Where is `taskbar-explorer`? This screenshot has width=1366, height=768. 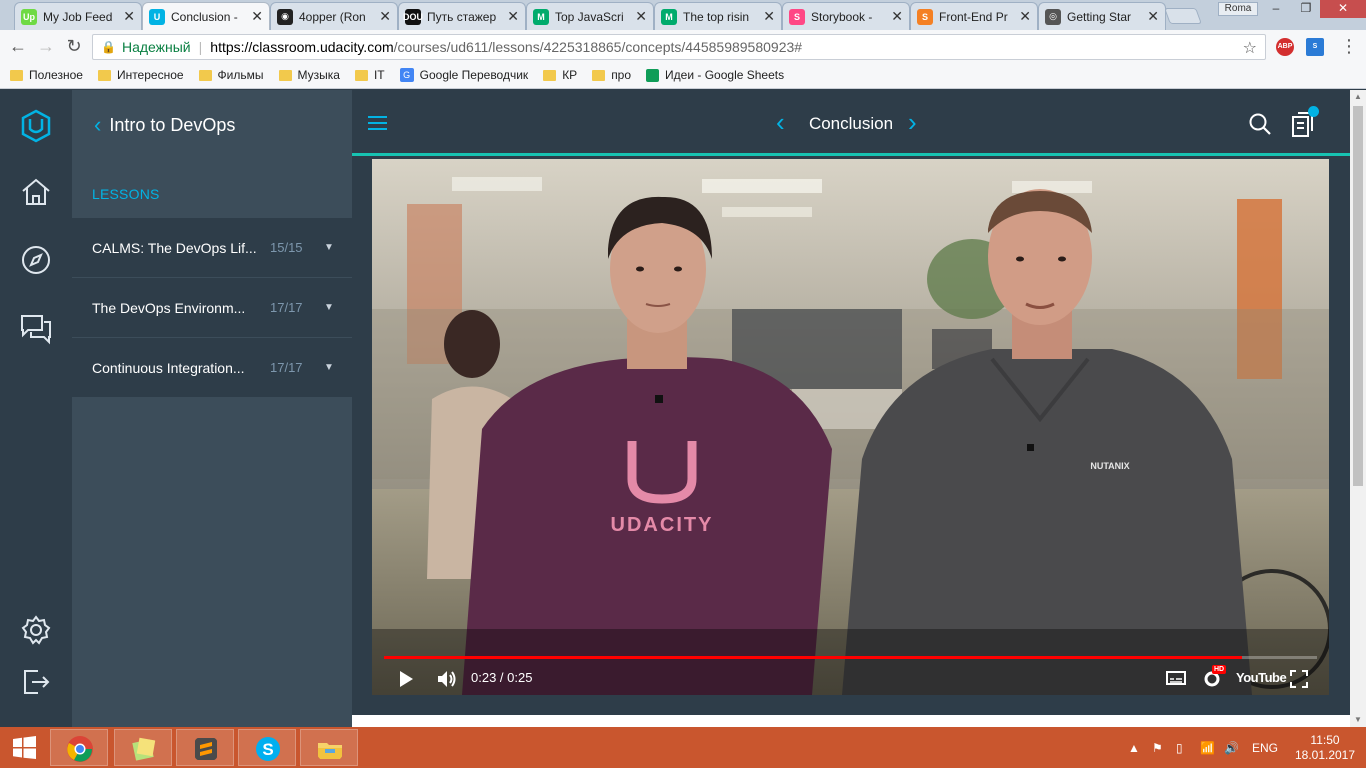
taskbar-explorer is located at coordinates (329, 747).